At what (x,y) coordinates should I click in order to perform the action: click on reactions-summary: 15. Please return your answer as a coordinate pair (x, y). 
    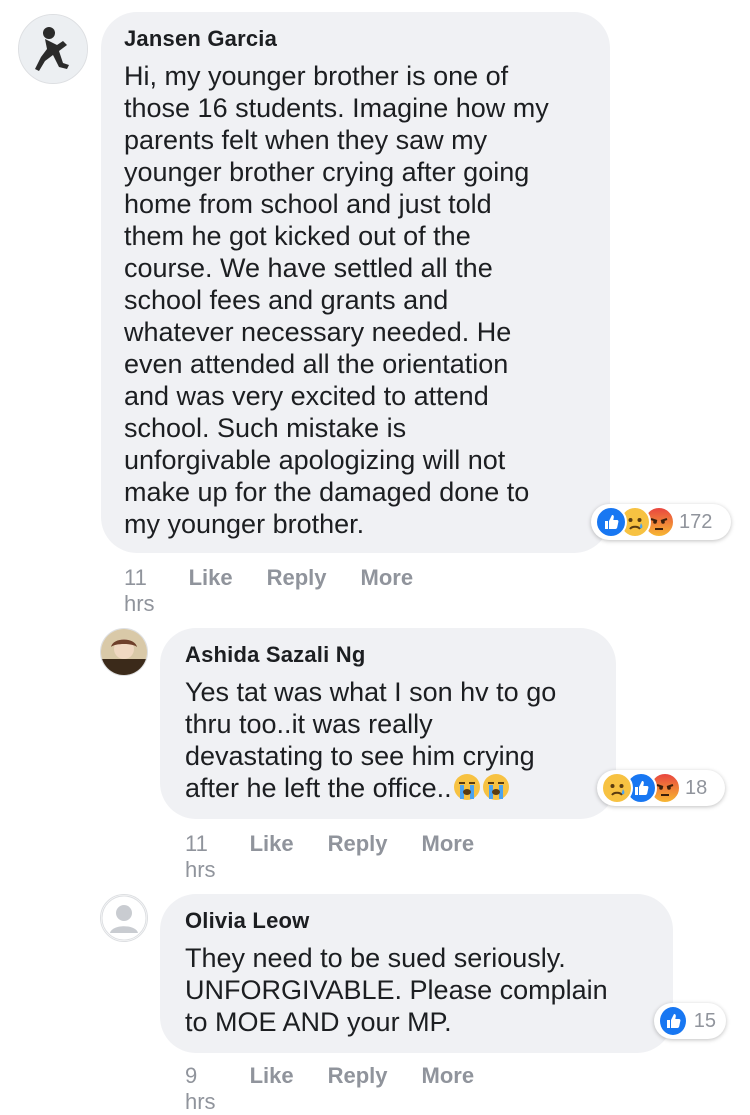
    Looking at the image, I should click on (690, 1021).